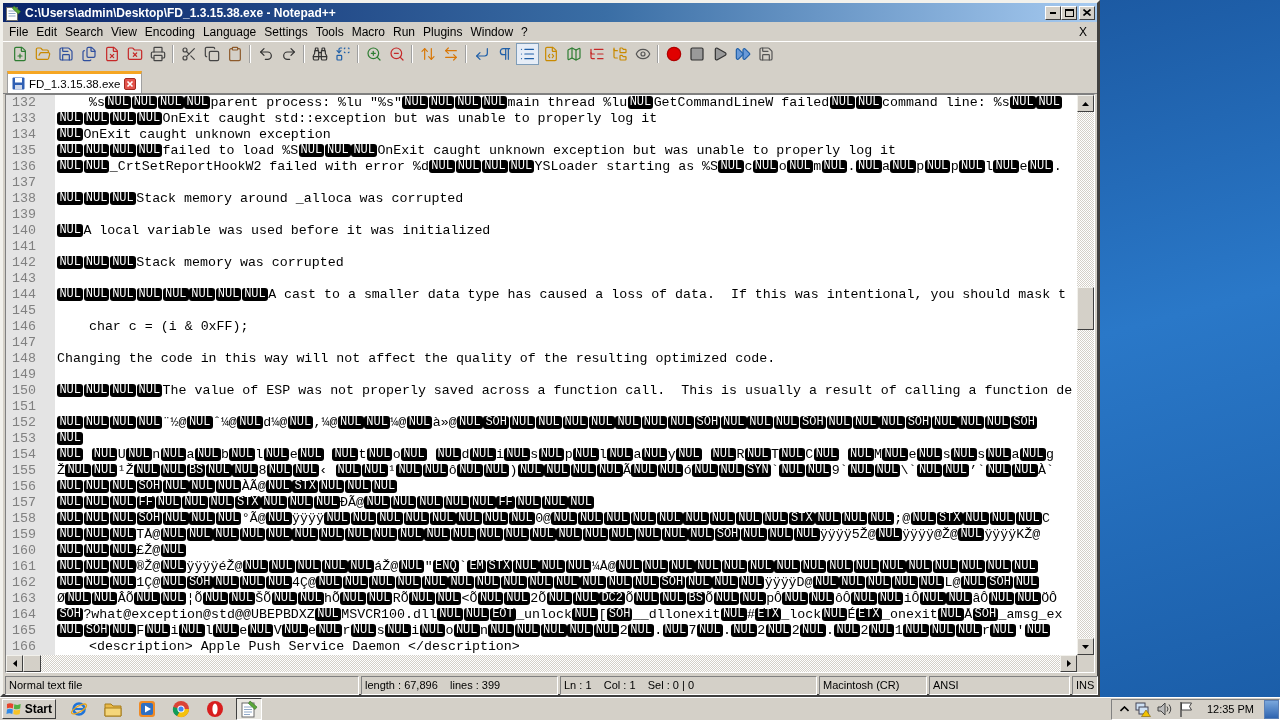 This screenshot has width=1280, height=720. I want to click on line-number: 165, so click(24, 631).